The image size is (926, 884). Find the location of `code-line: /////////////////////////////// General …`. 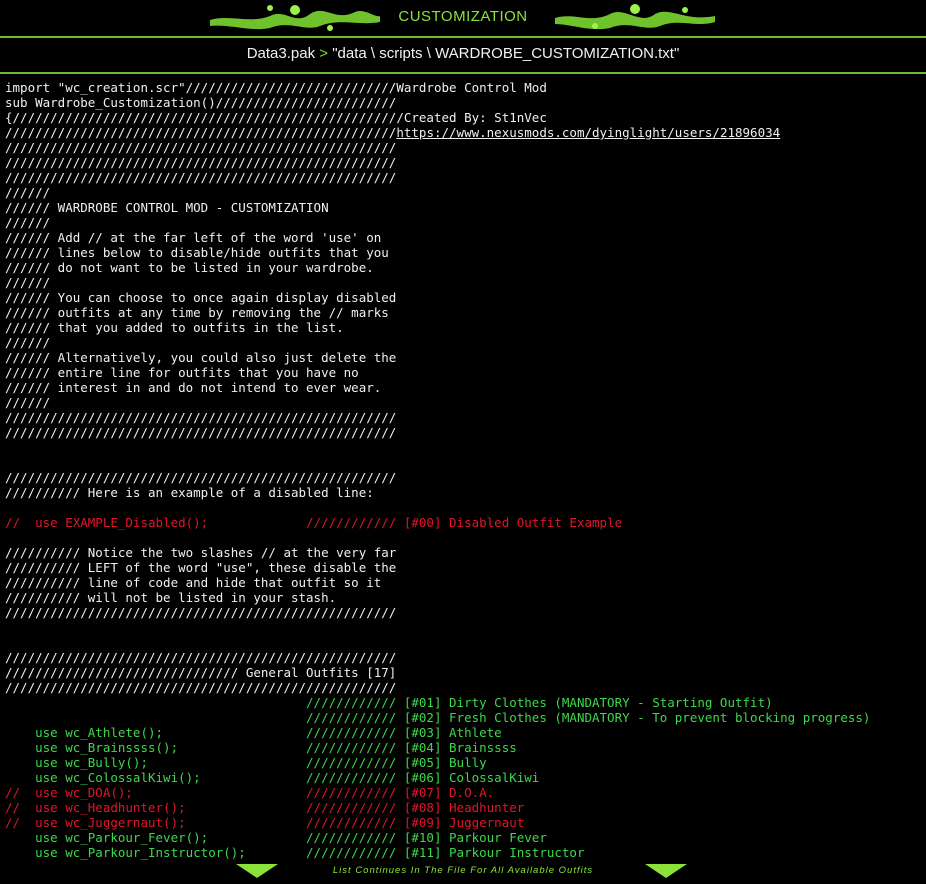

code-line: /////////////////////////////// General … is located at coordinates (465, 672).